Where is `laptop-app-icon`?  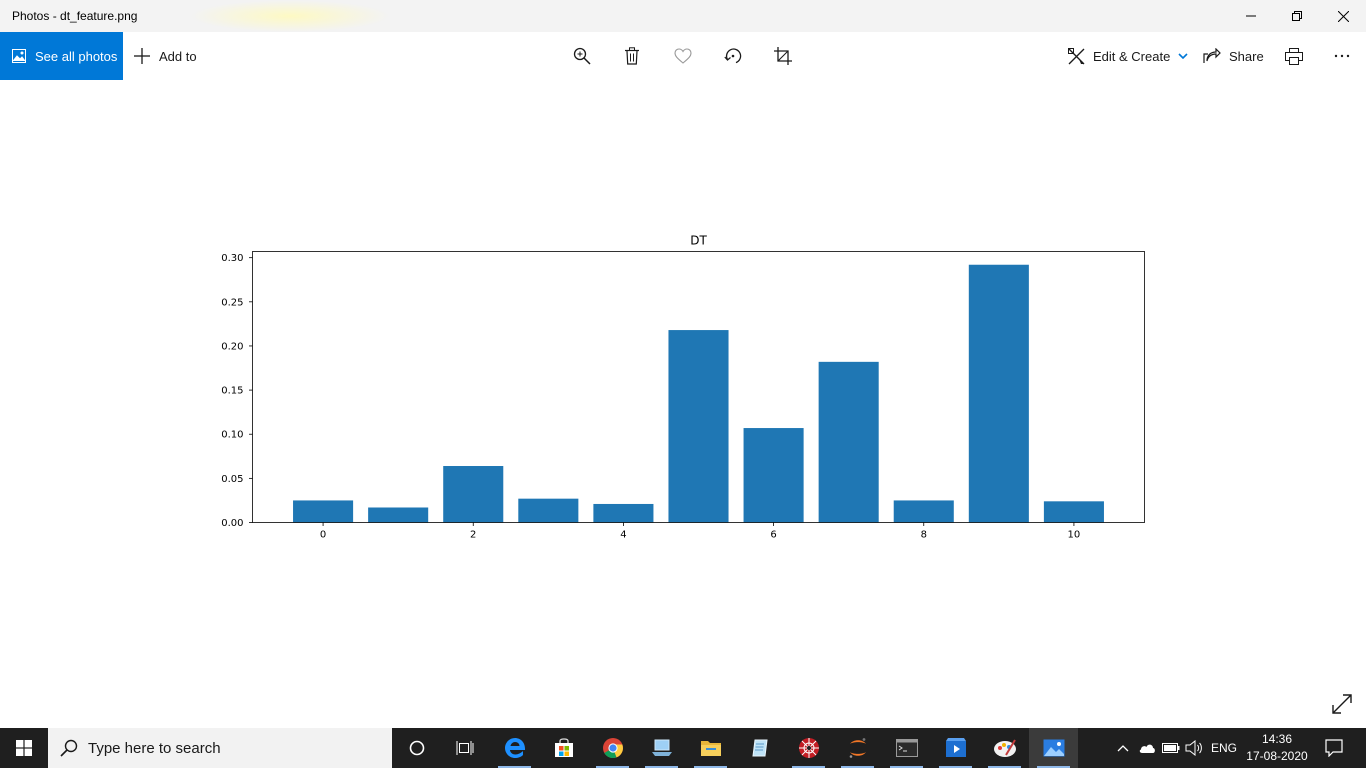
laptop-app-icon is located at coordinates (661, 747).